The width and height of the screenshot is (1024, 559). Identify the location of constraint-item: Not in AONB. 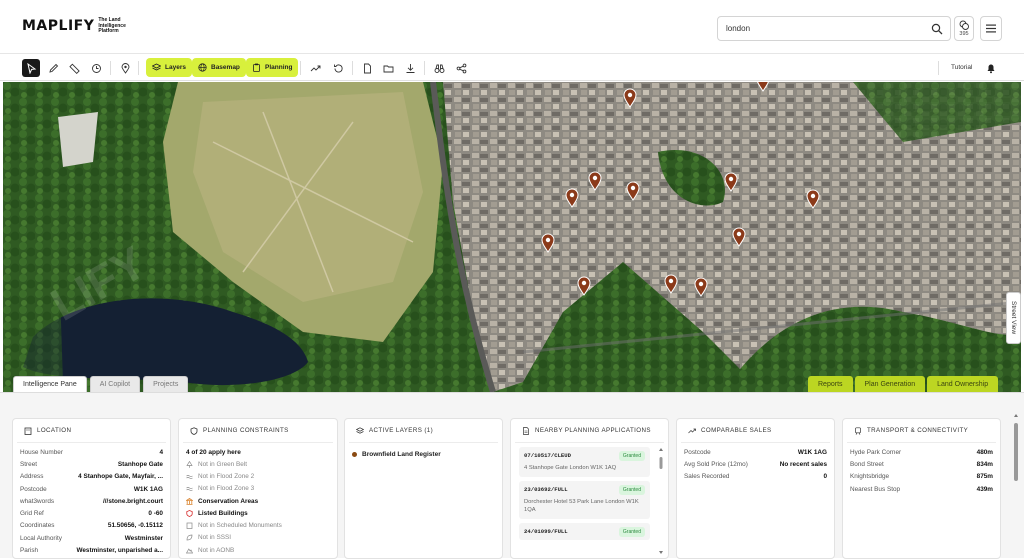
(258, 550).